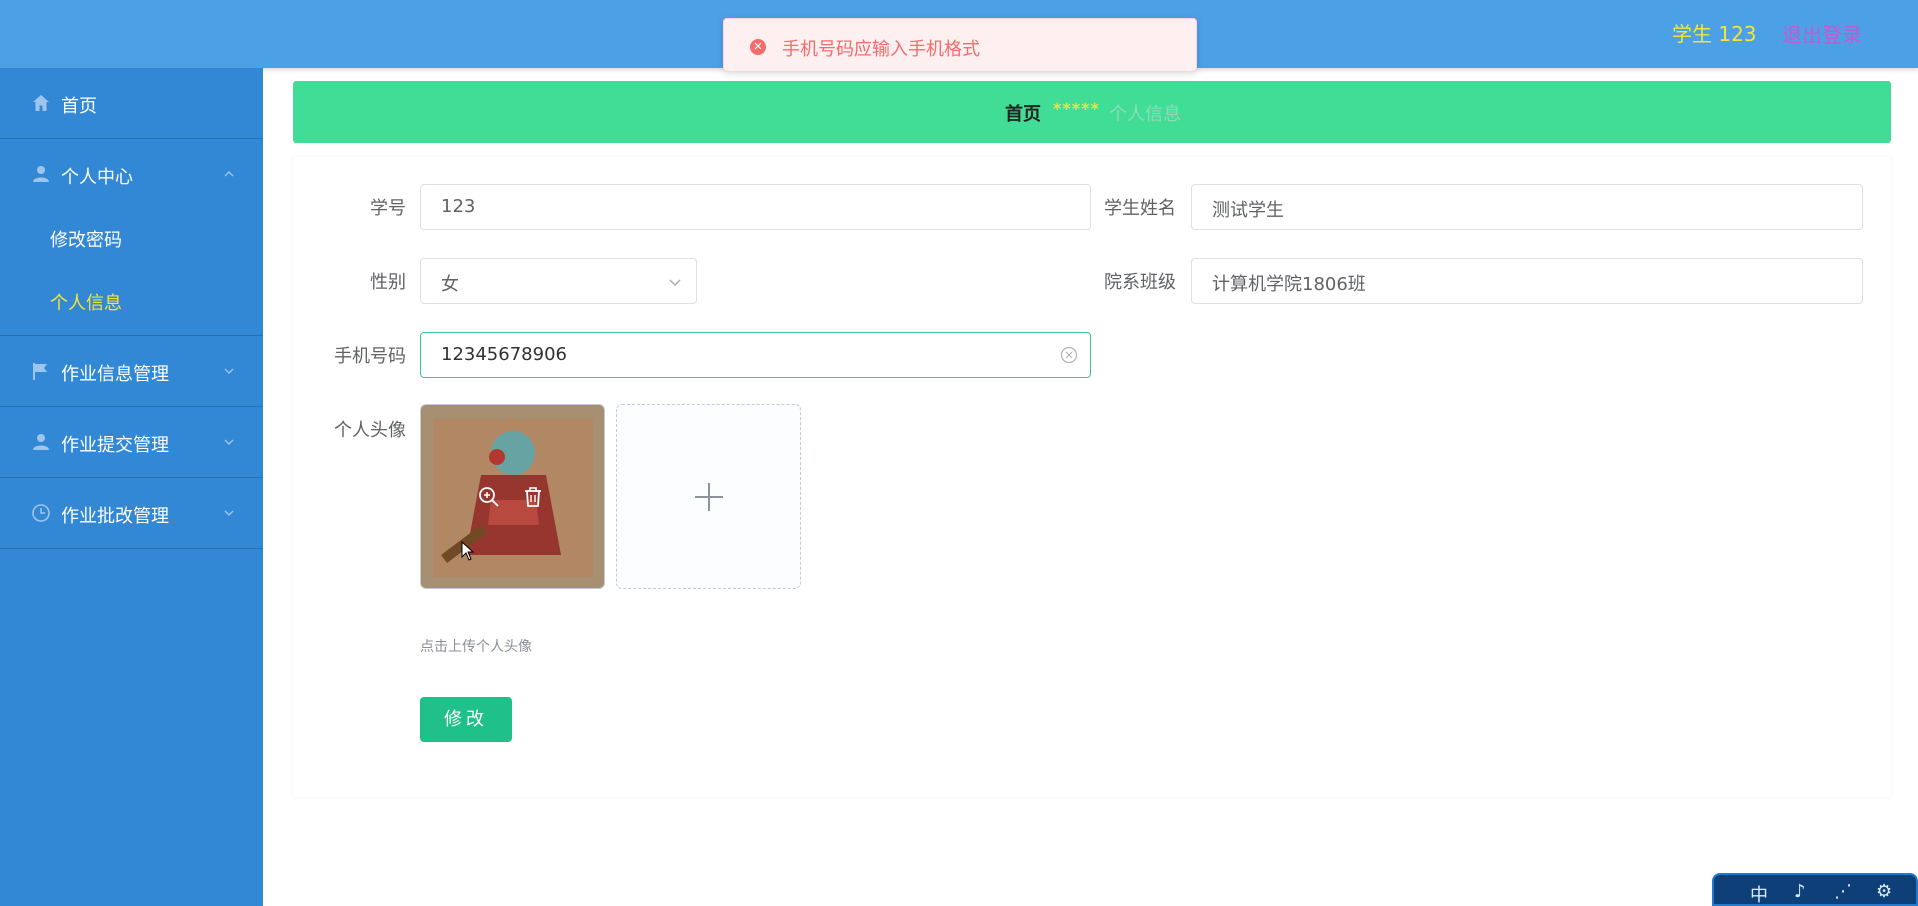 The height and width of the screenshot is (906, 1918). What do you see at coordinates (881, 49) in the screenshot?
I see `toast-message: 手机号码应输入手机格式` at bounding box center [881, 49].